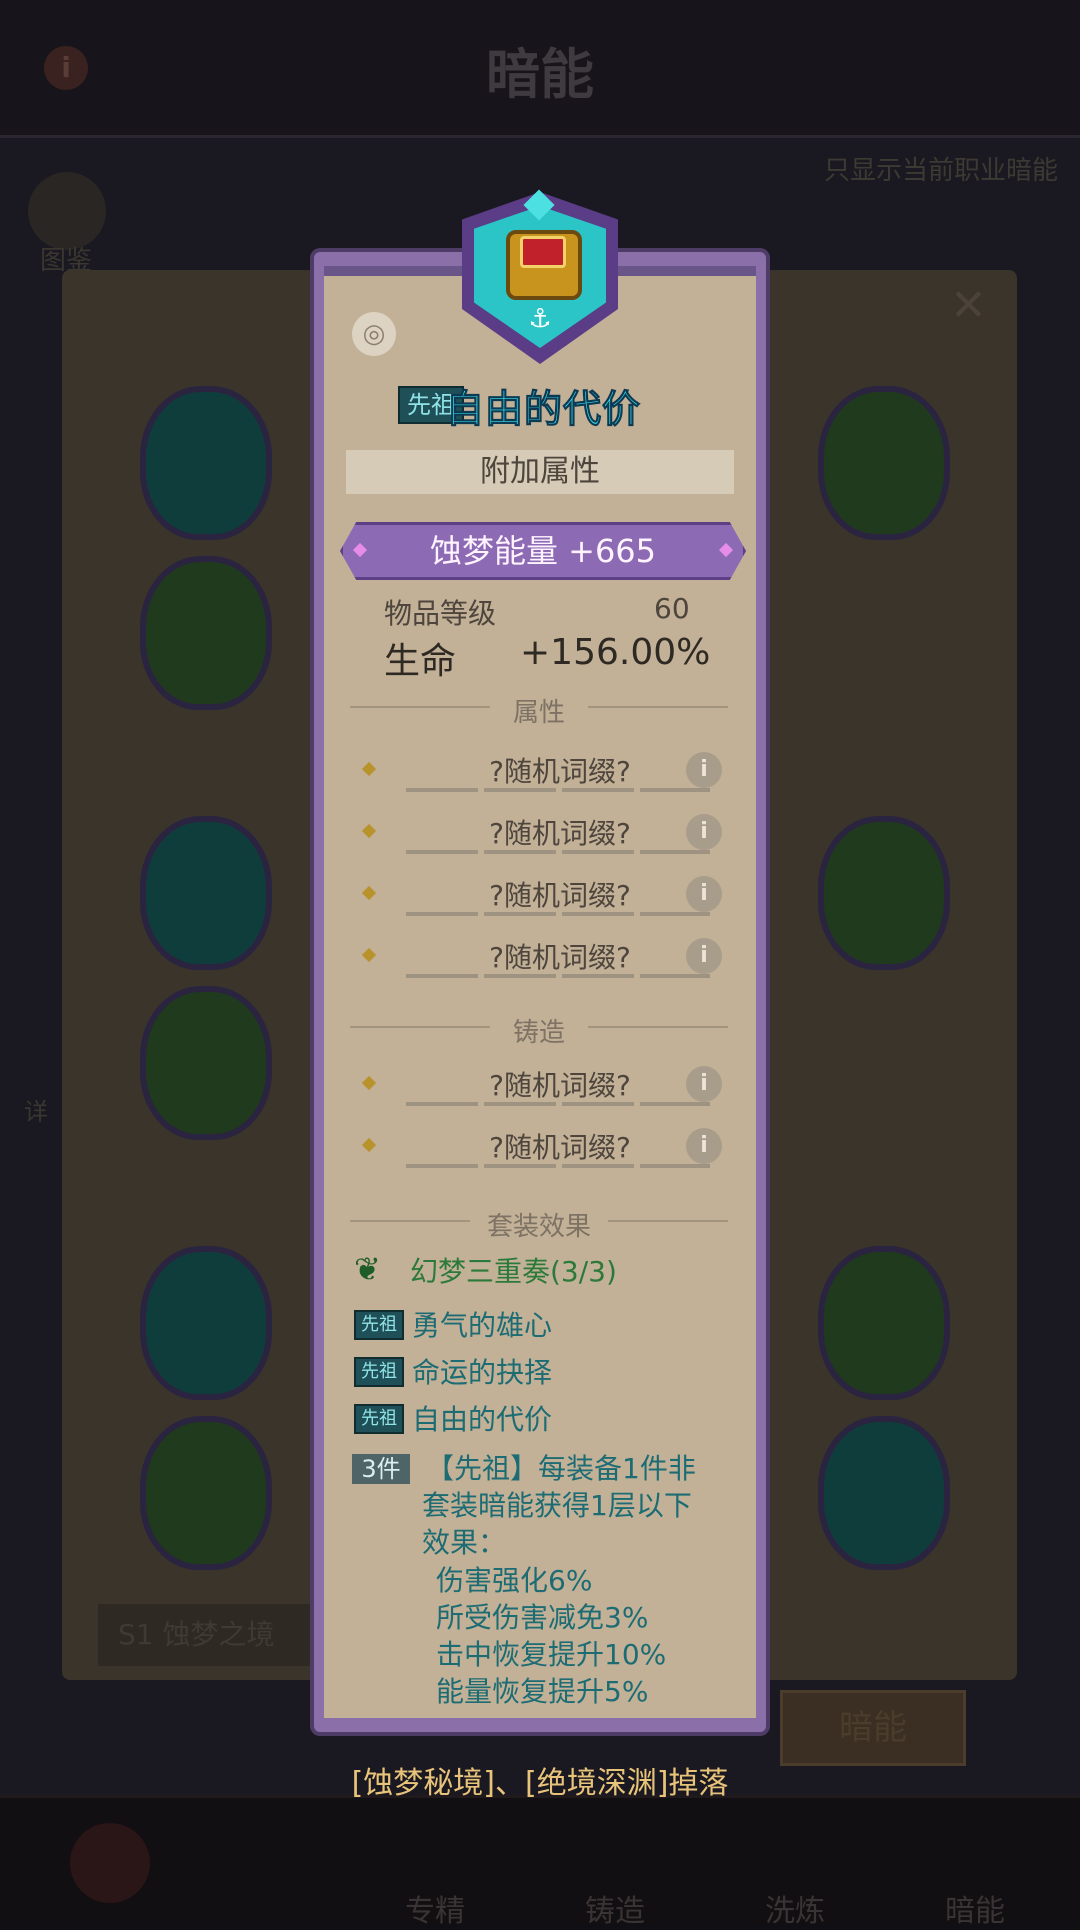 The height and width of the screenshot is (1930, 1080). I want to click on energy-banner: 蚀梦能量 +665, so click(543, 551).